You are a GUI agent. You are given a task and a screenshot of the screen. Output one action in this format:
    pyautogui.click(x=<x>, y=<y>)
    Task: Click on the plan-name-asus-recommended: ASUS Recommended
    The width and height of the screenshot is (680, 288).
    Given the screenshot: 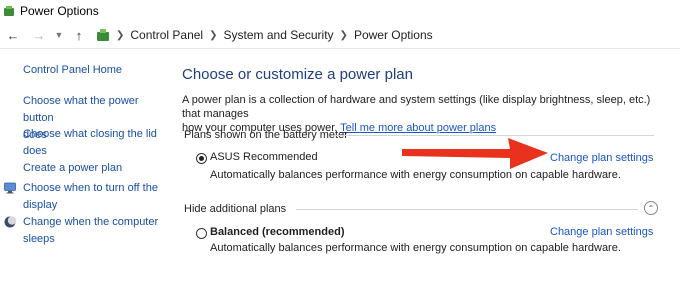 What is the action you would take?
    pyautogui.click(x=264, y=157)
    